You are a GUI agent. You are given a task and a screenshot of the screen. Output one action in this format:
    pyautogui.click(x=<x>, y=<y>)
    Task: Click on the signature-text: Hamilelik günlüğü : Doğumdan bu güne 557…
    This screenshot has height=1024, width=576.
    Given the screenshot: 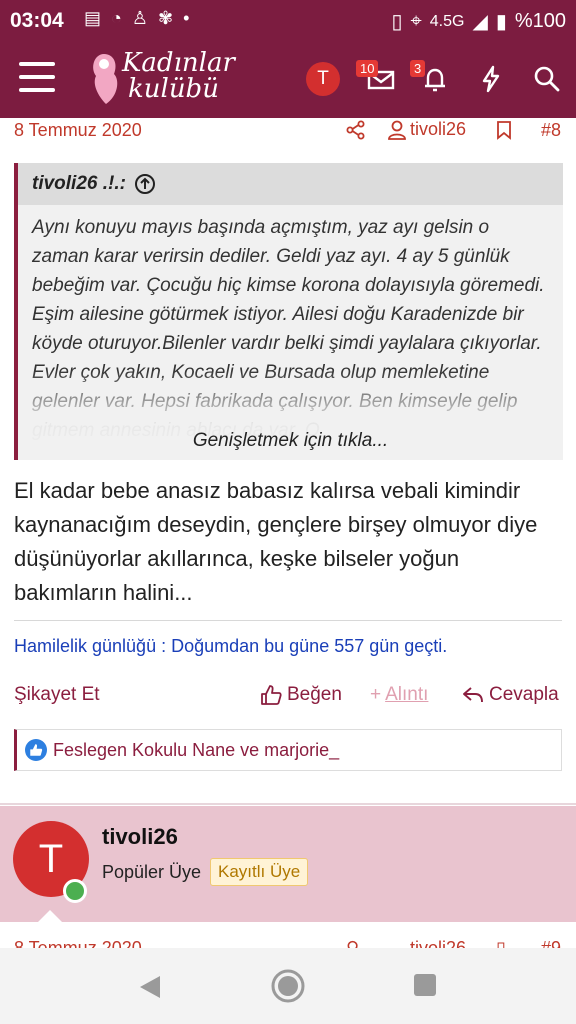 What is the action you would take?
    pyautogui.click(x=231, y=646)
    